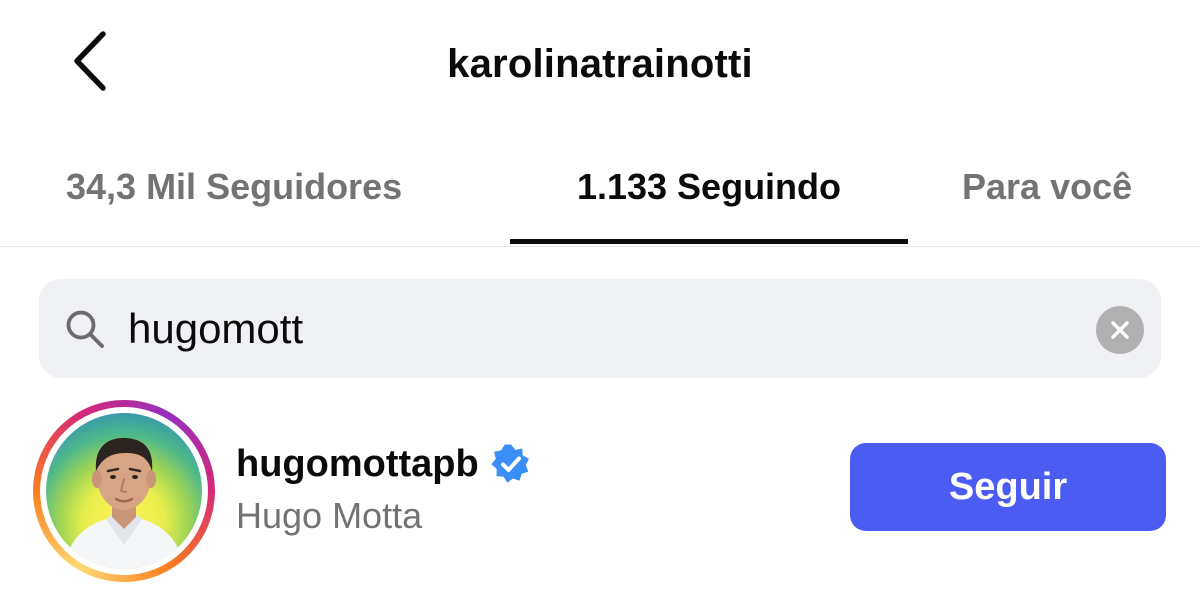 This screenshot has height=590, width=1200. What do you see at coordinates (598, 329) in the screenshot?
I see `search-input` at bounding box center [598, 329].